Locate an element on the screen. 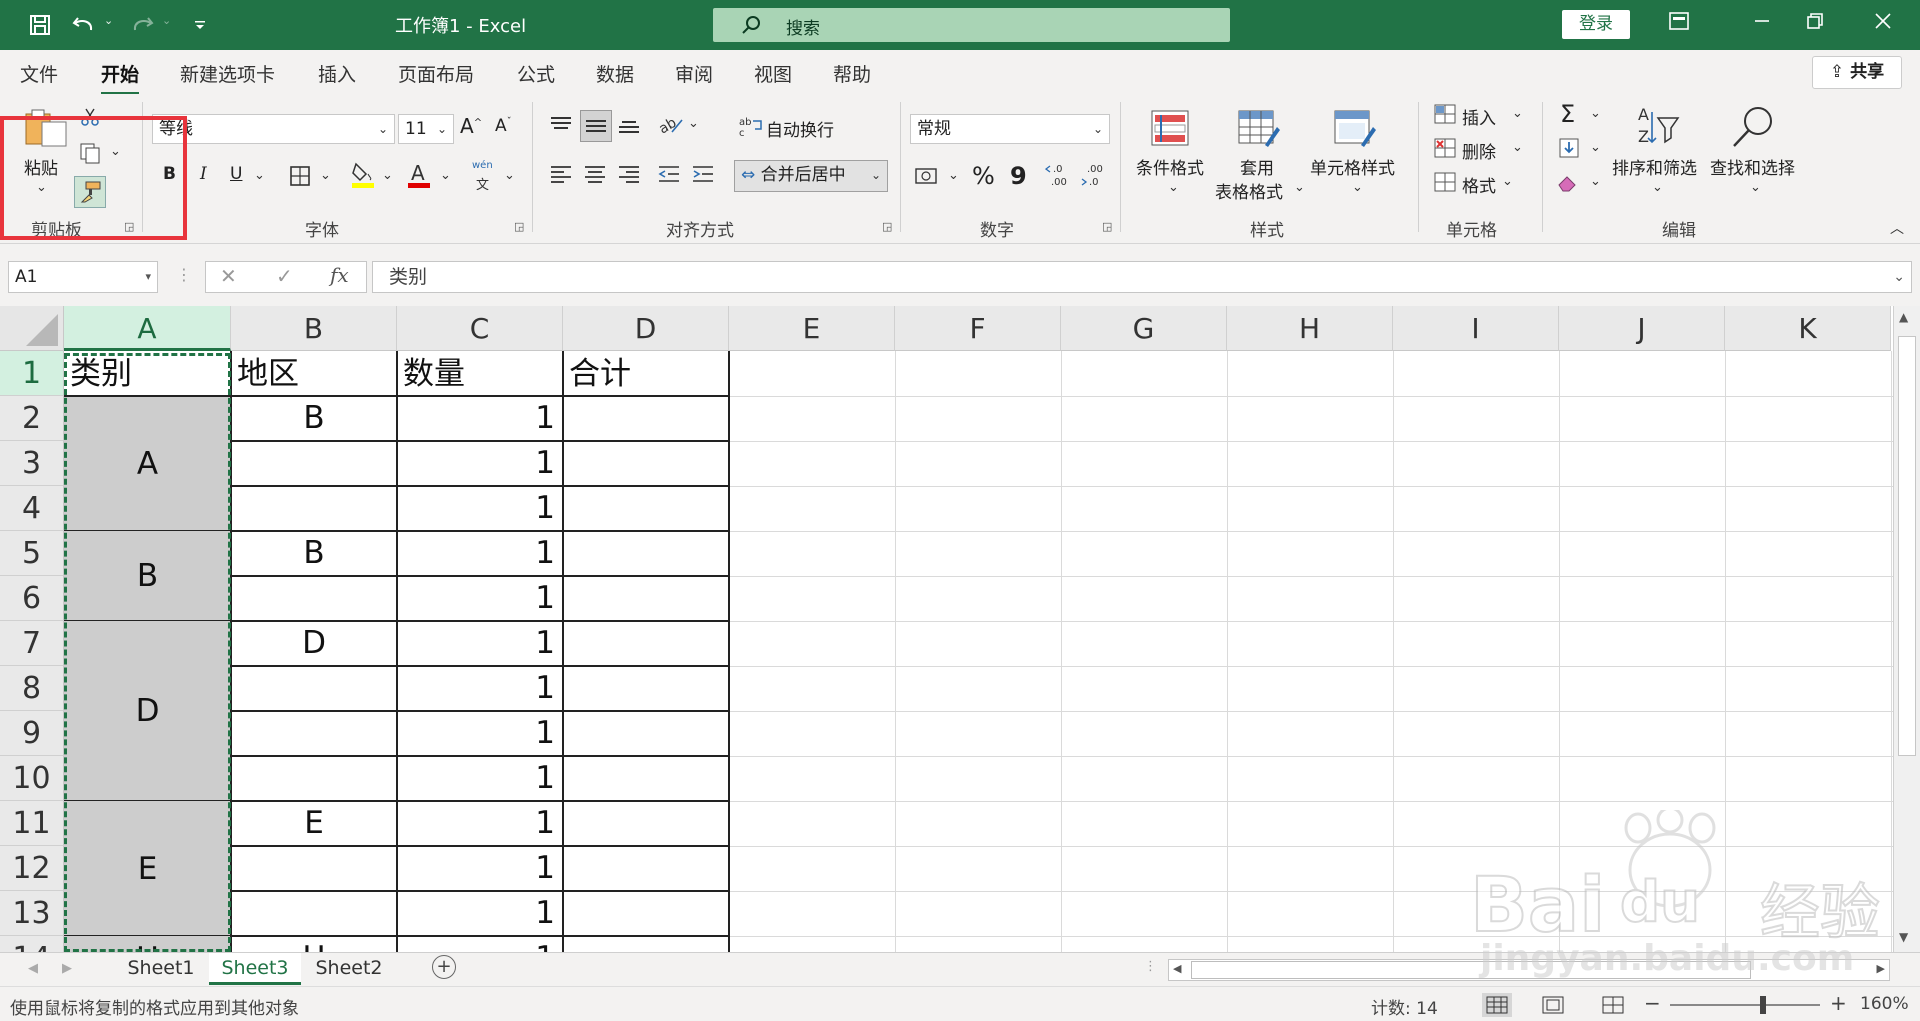 The width and height of the screenshot is (1920, 1021). orientation-dropdown-icon: ⌄ is located at coordinates (693, 123).